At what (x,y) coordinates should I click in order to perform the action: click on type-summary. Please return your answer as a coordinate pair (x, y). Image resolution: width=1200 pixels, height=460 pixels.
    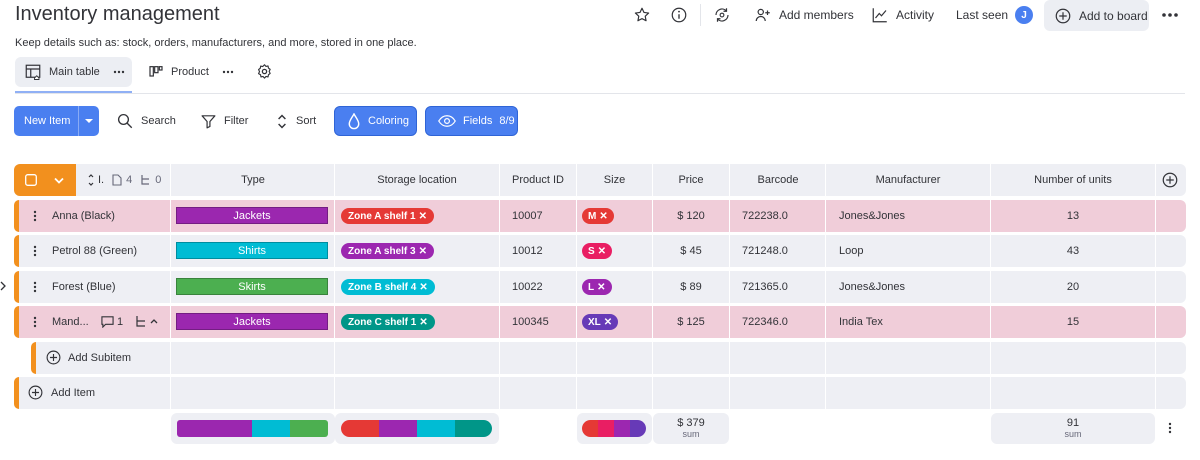
    Looking at the image, I should click on (253, 428).